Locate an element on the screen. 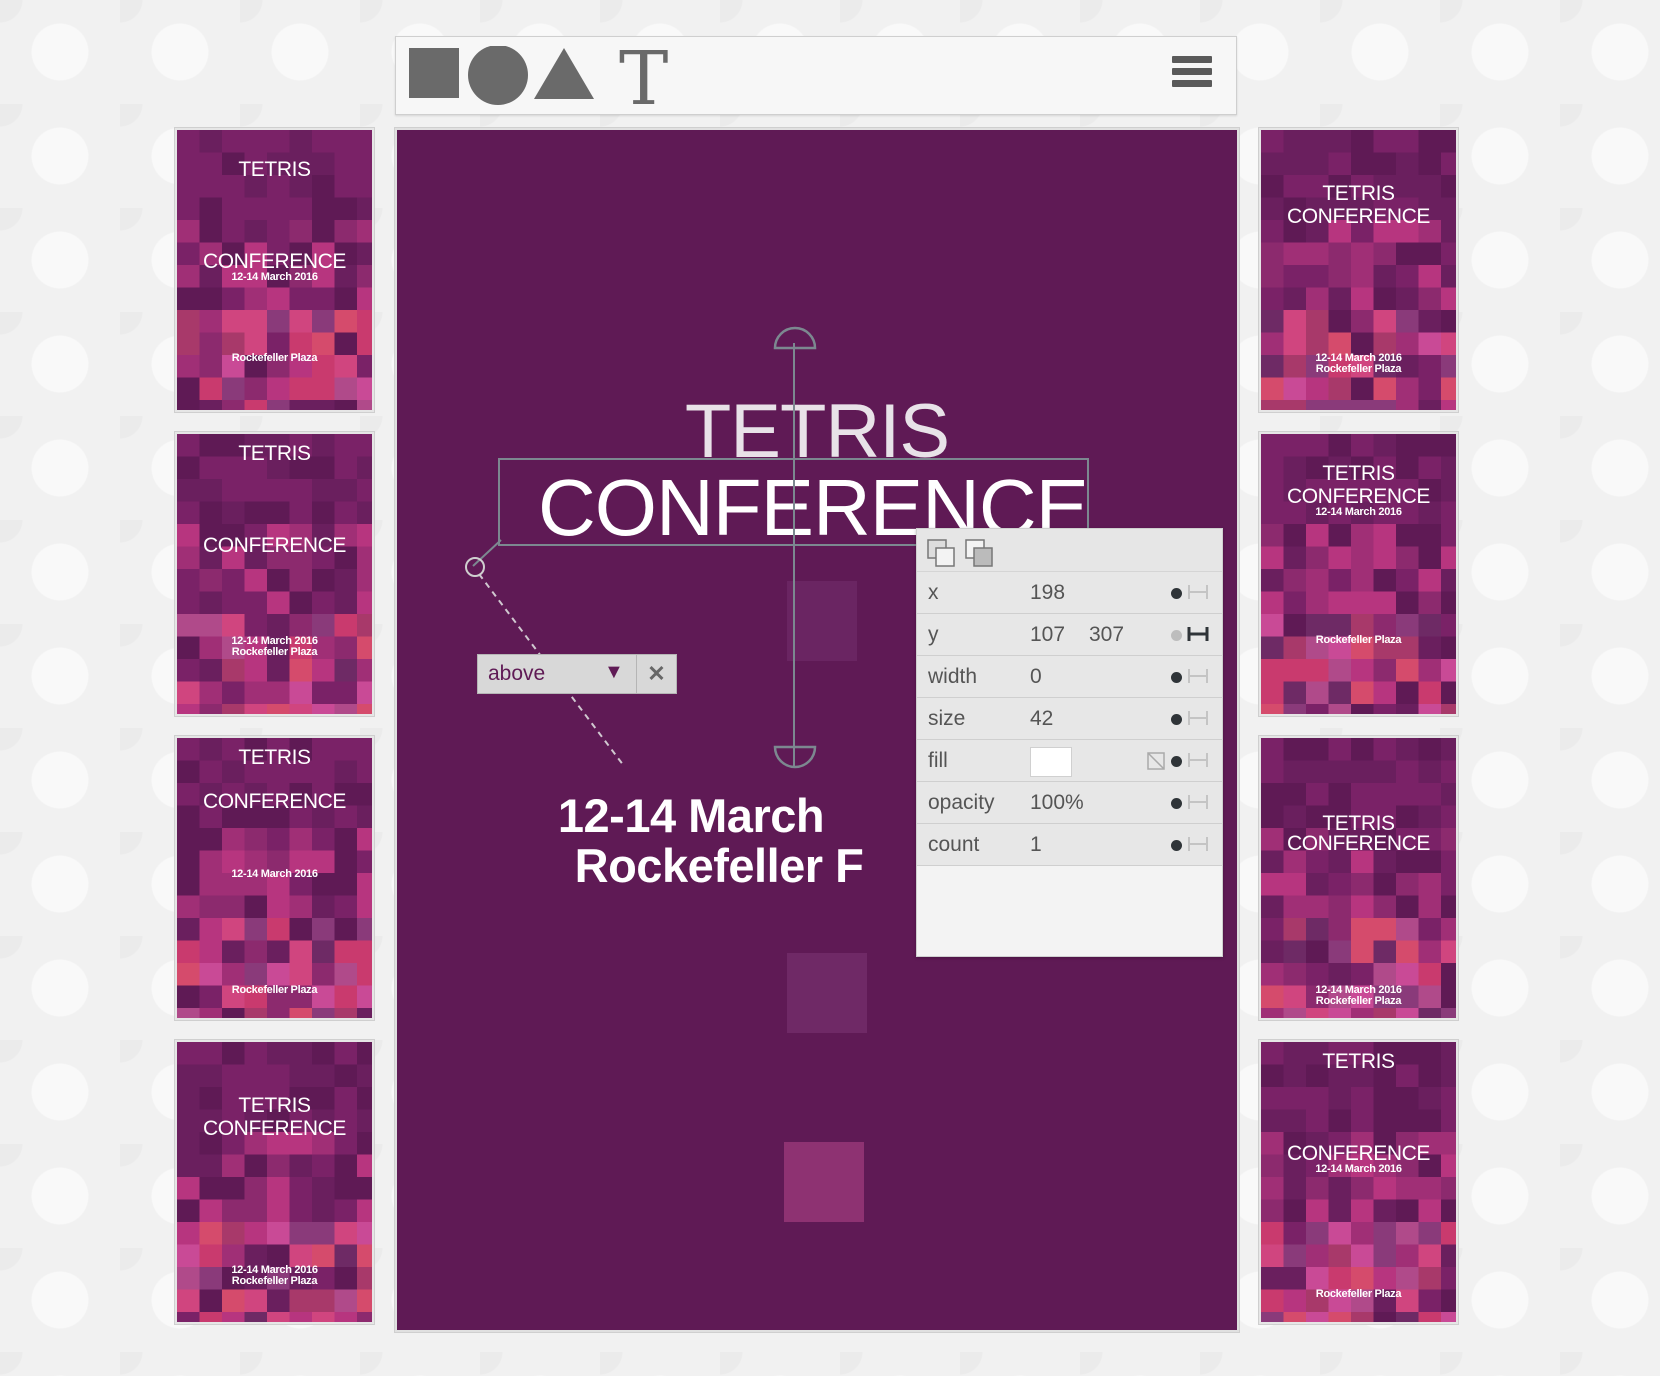 The image size is (1660, 1376). thumb-place: Rockefeller Plaza is located at coordinates (1358, 369).